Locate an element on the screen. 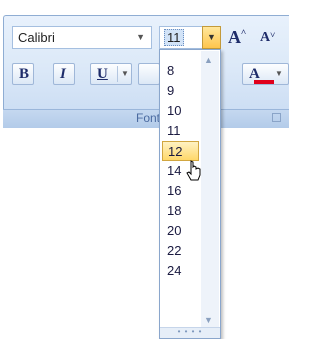 This screenshot has height=339, width=320. font-size-value: 11 is located at coordinates (174, 37).